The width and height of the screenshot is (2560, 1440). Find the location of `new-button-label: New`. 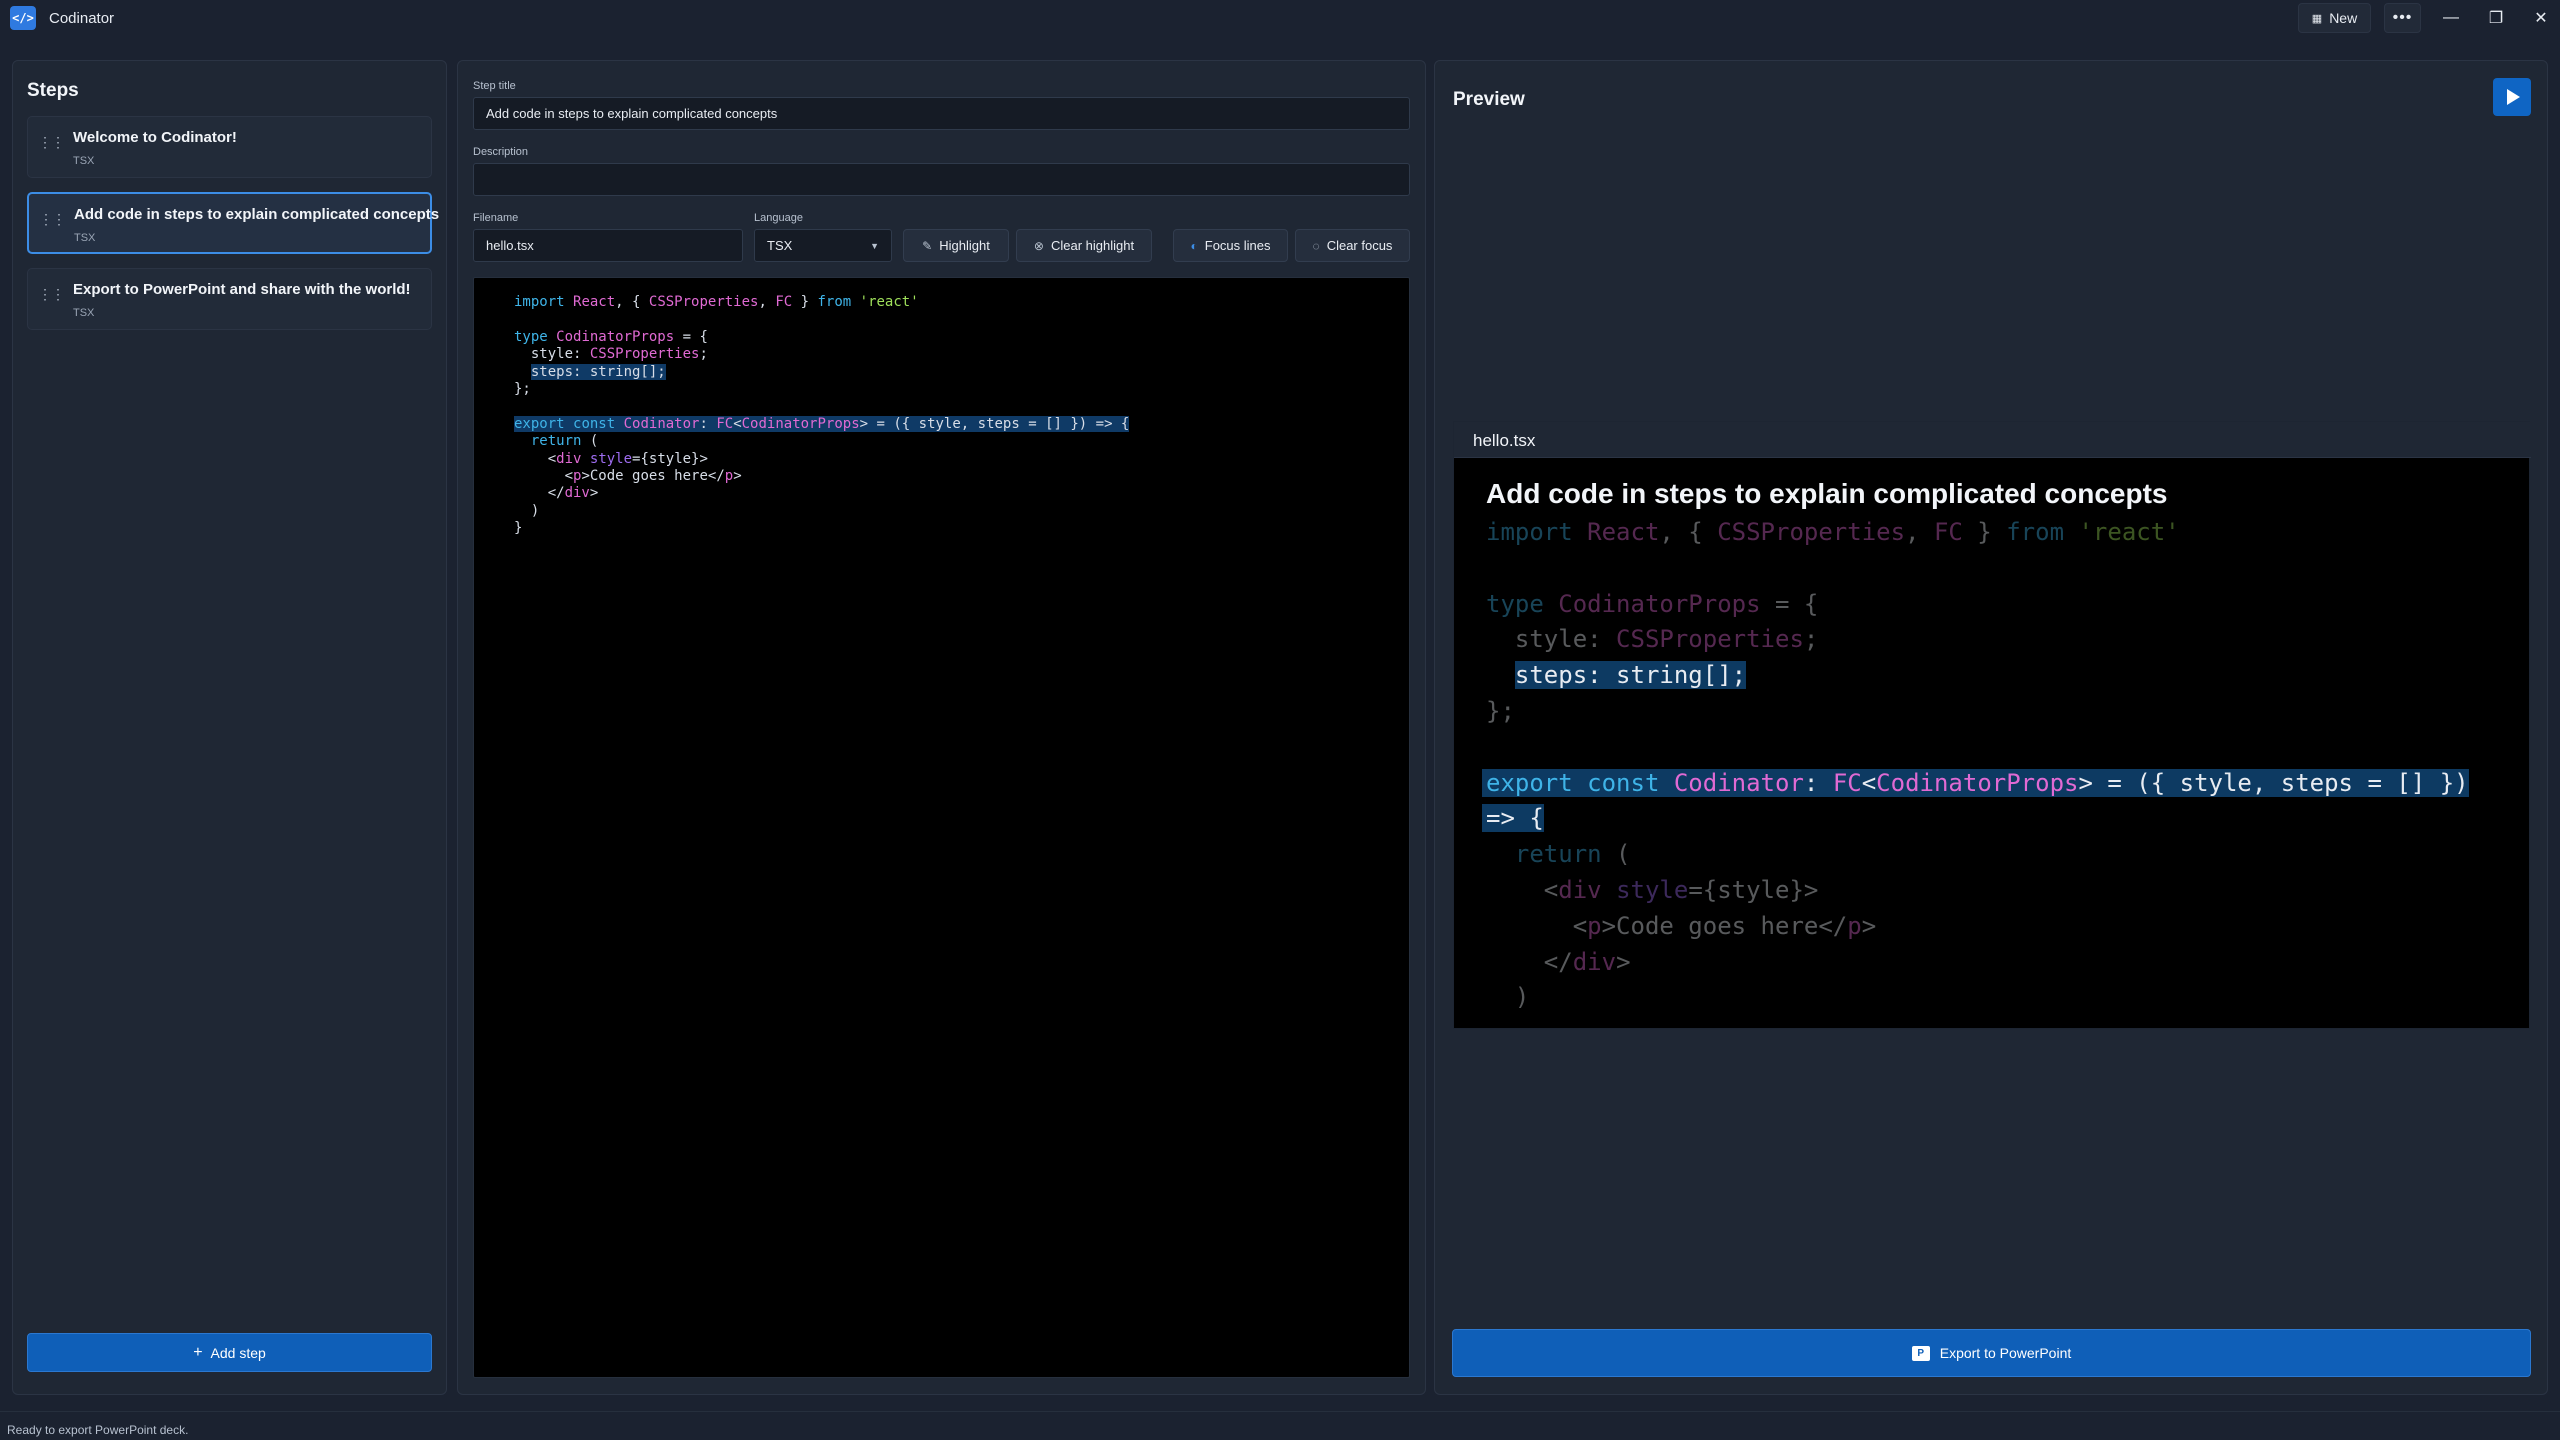

new-button-label: New is located at coordinates (2343, 18).